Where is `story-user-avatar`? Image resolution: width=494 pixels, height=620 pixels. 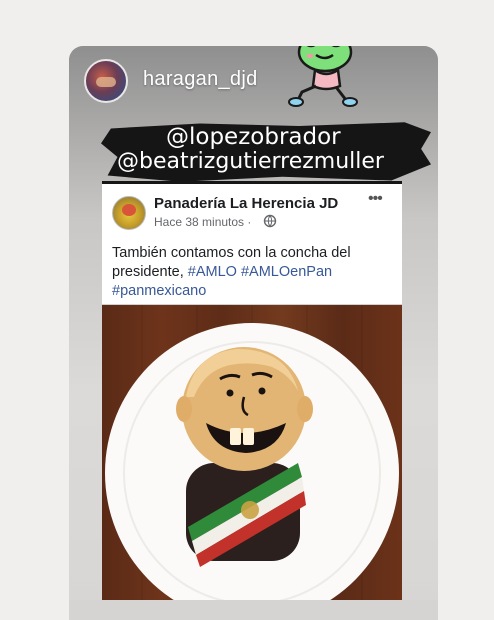
story-user-avatar is located at coordinates (106, 81).